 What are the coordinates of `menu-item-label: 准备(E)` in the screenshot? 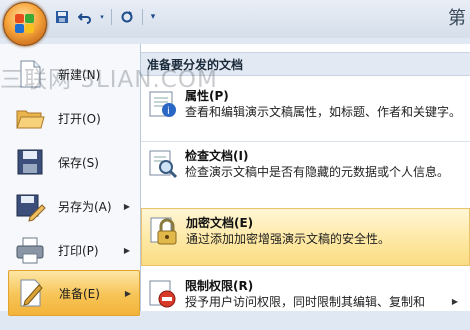 It's located at (79, 293).